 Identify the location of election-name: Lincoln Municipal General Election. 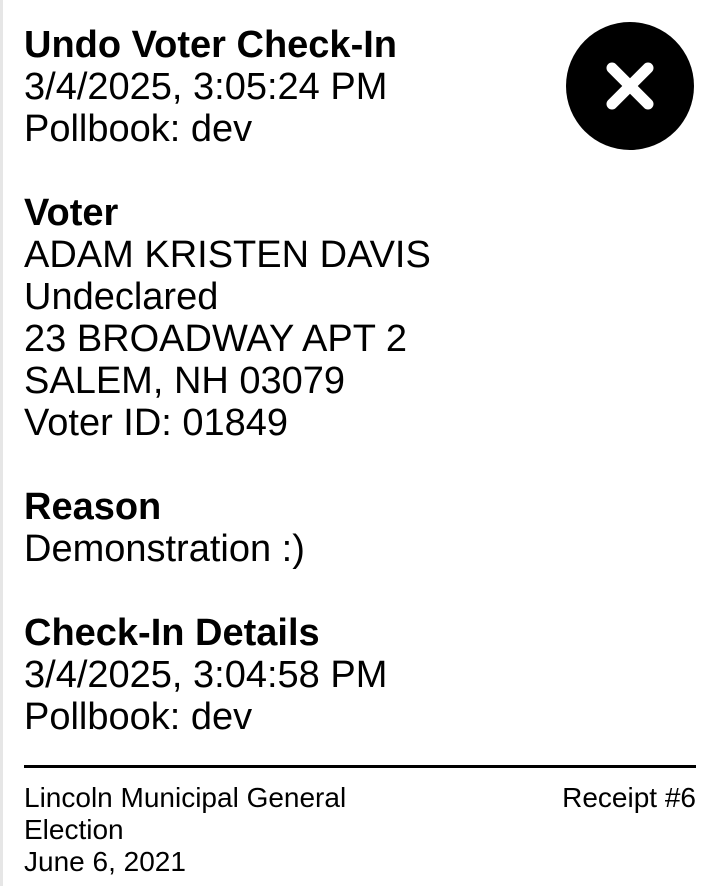
(185, 813).